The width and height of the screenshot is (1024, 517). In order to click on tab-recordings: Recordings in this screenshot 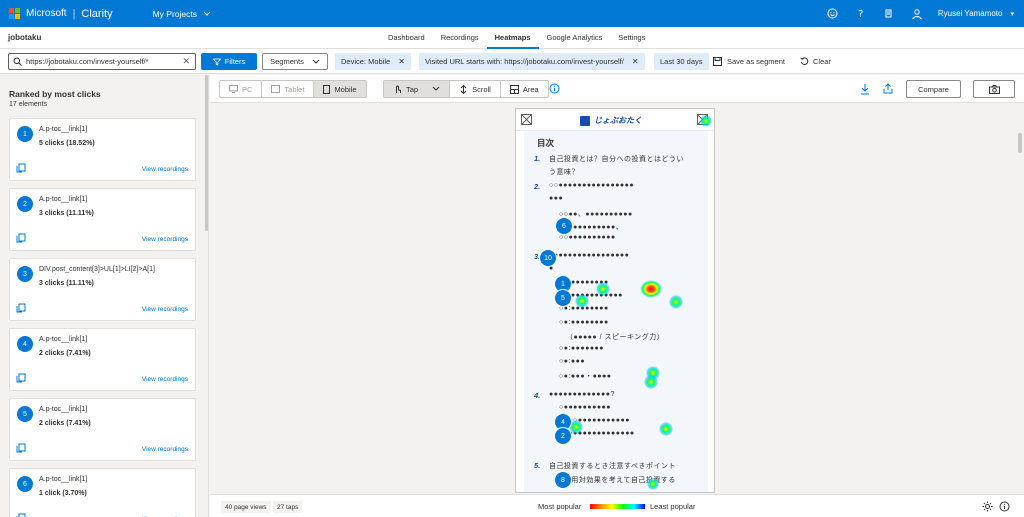, I will do `click(460, 38)`.